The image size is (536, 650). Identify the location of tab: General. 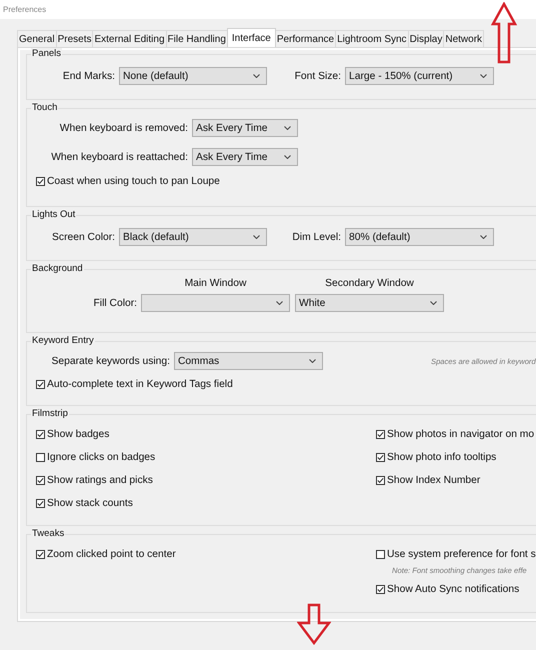
(37, 38).